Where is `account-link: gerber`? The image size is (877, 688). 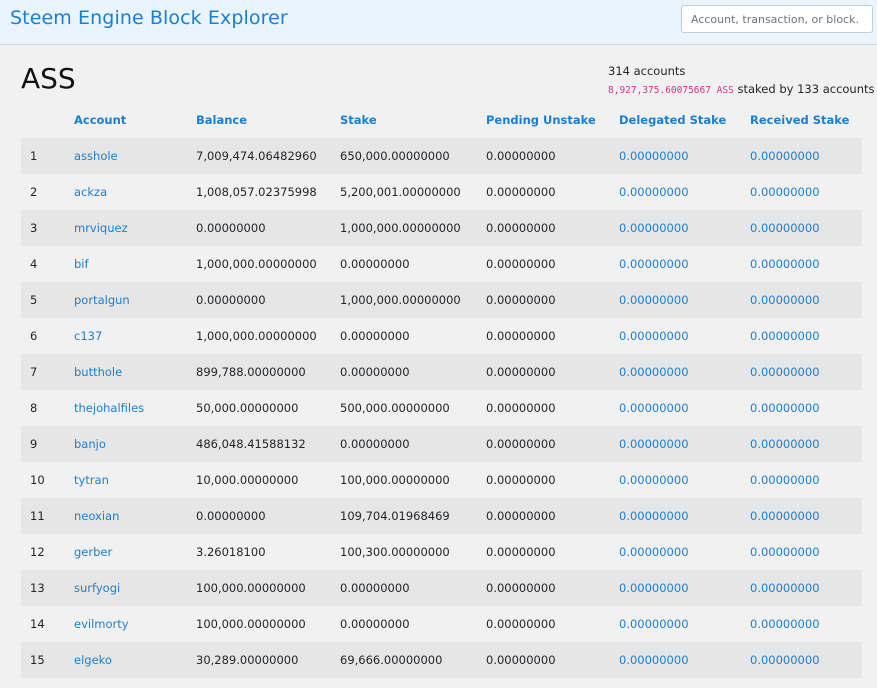
account-link: gerber is located at coordinates (93, 552).